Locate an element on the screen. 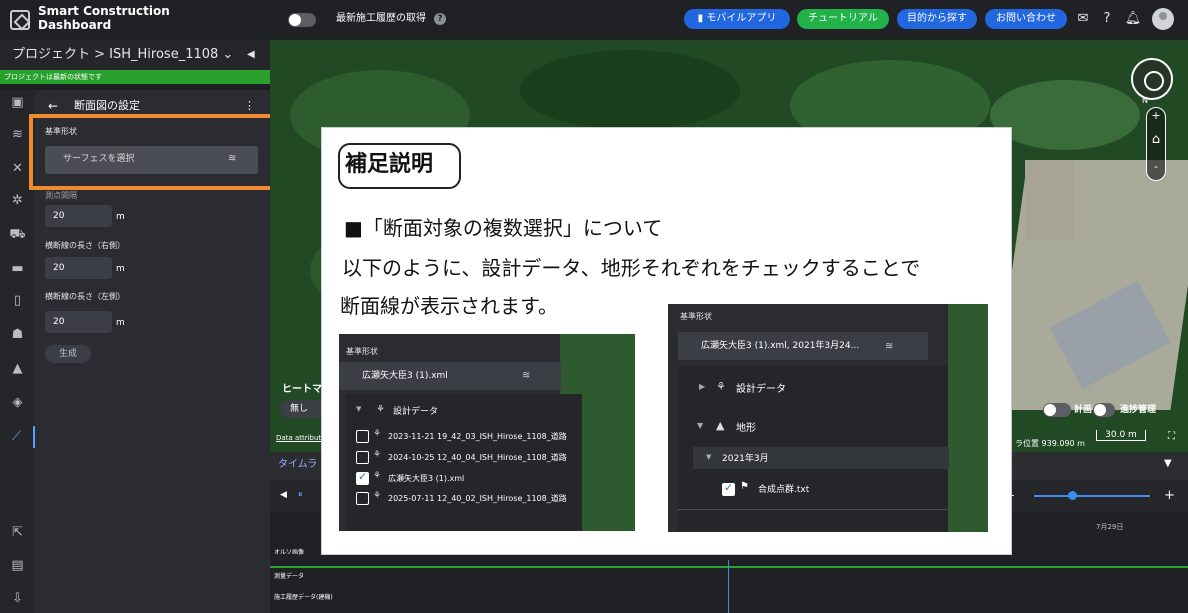 The image size is (1188, 613). notification-icon: ✉ is located at coordinates (1083, 19).